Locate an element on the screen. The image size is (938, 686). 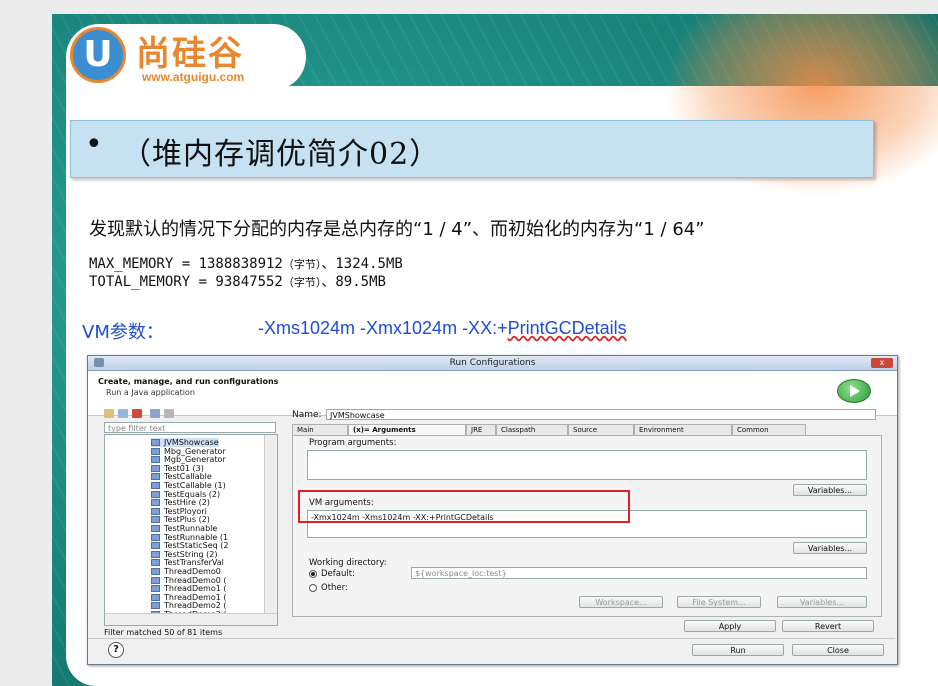
other-label: Other: is located at coordinates (334, 588).